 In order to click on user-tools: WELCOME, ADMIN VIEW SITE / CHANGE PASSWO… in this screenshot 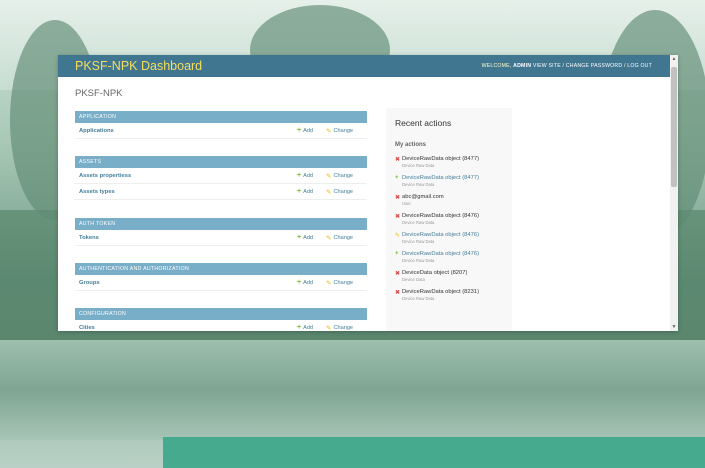, I will do `click(567, 66)`.